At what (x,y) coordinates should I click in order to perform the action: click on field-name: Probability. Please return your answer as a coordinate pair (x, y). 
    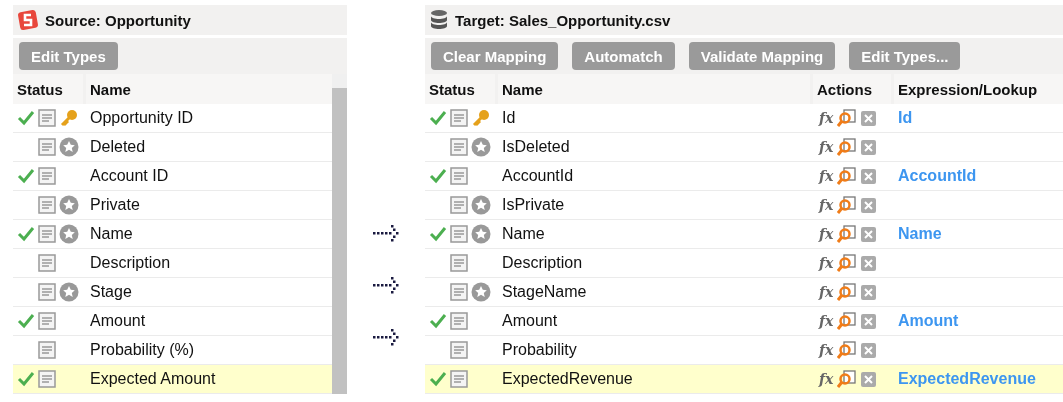
    Looking at the image, I should click on (539, 350).